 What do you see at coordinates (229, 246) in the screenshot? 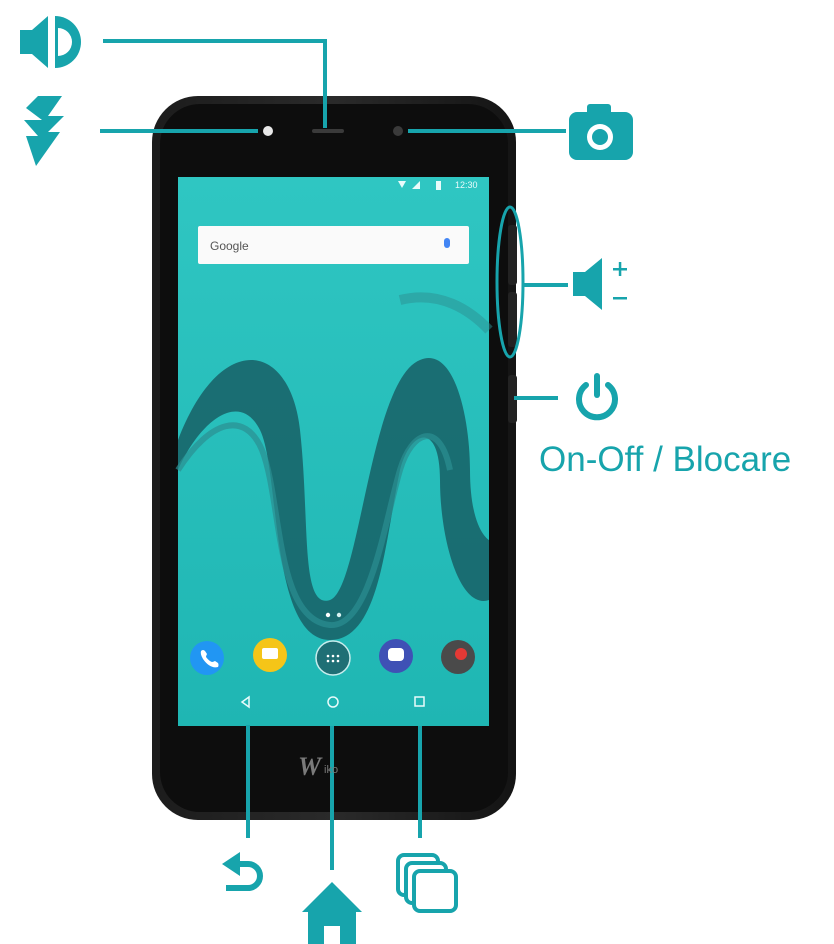
I see `search-widget-label: Google` at bounding box center [229, 246].